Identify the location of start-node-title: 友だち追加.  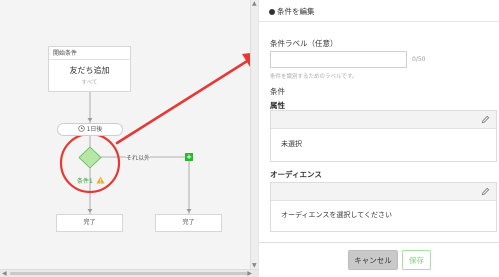
(89, 70).